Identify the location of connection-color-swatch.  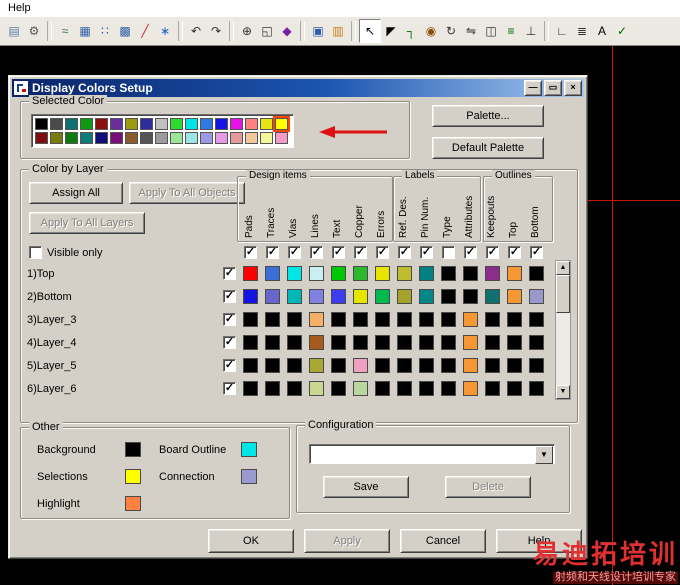
(249, 476).